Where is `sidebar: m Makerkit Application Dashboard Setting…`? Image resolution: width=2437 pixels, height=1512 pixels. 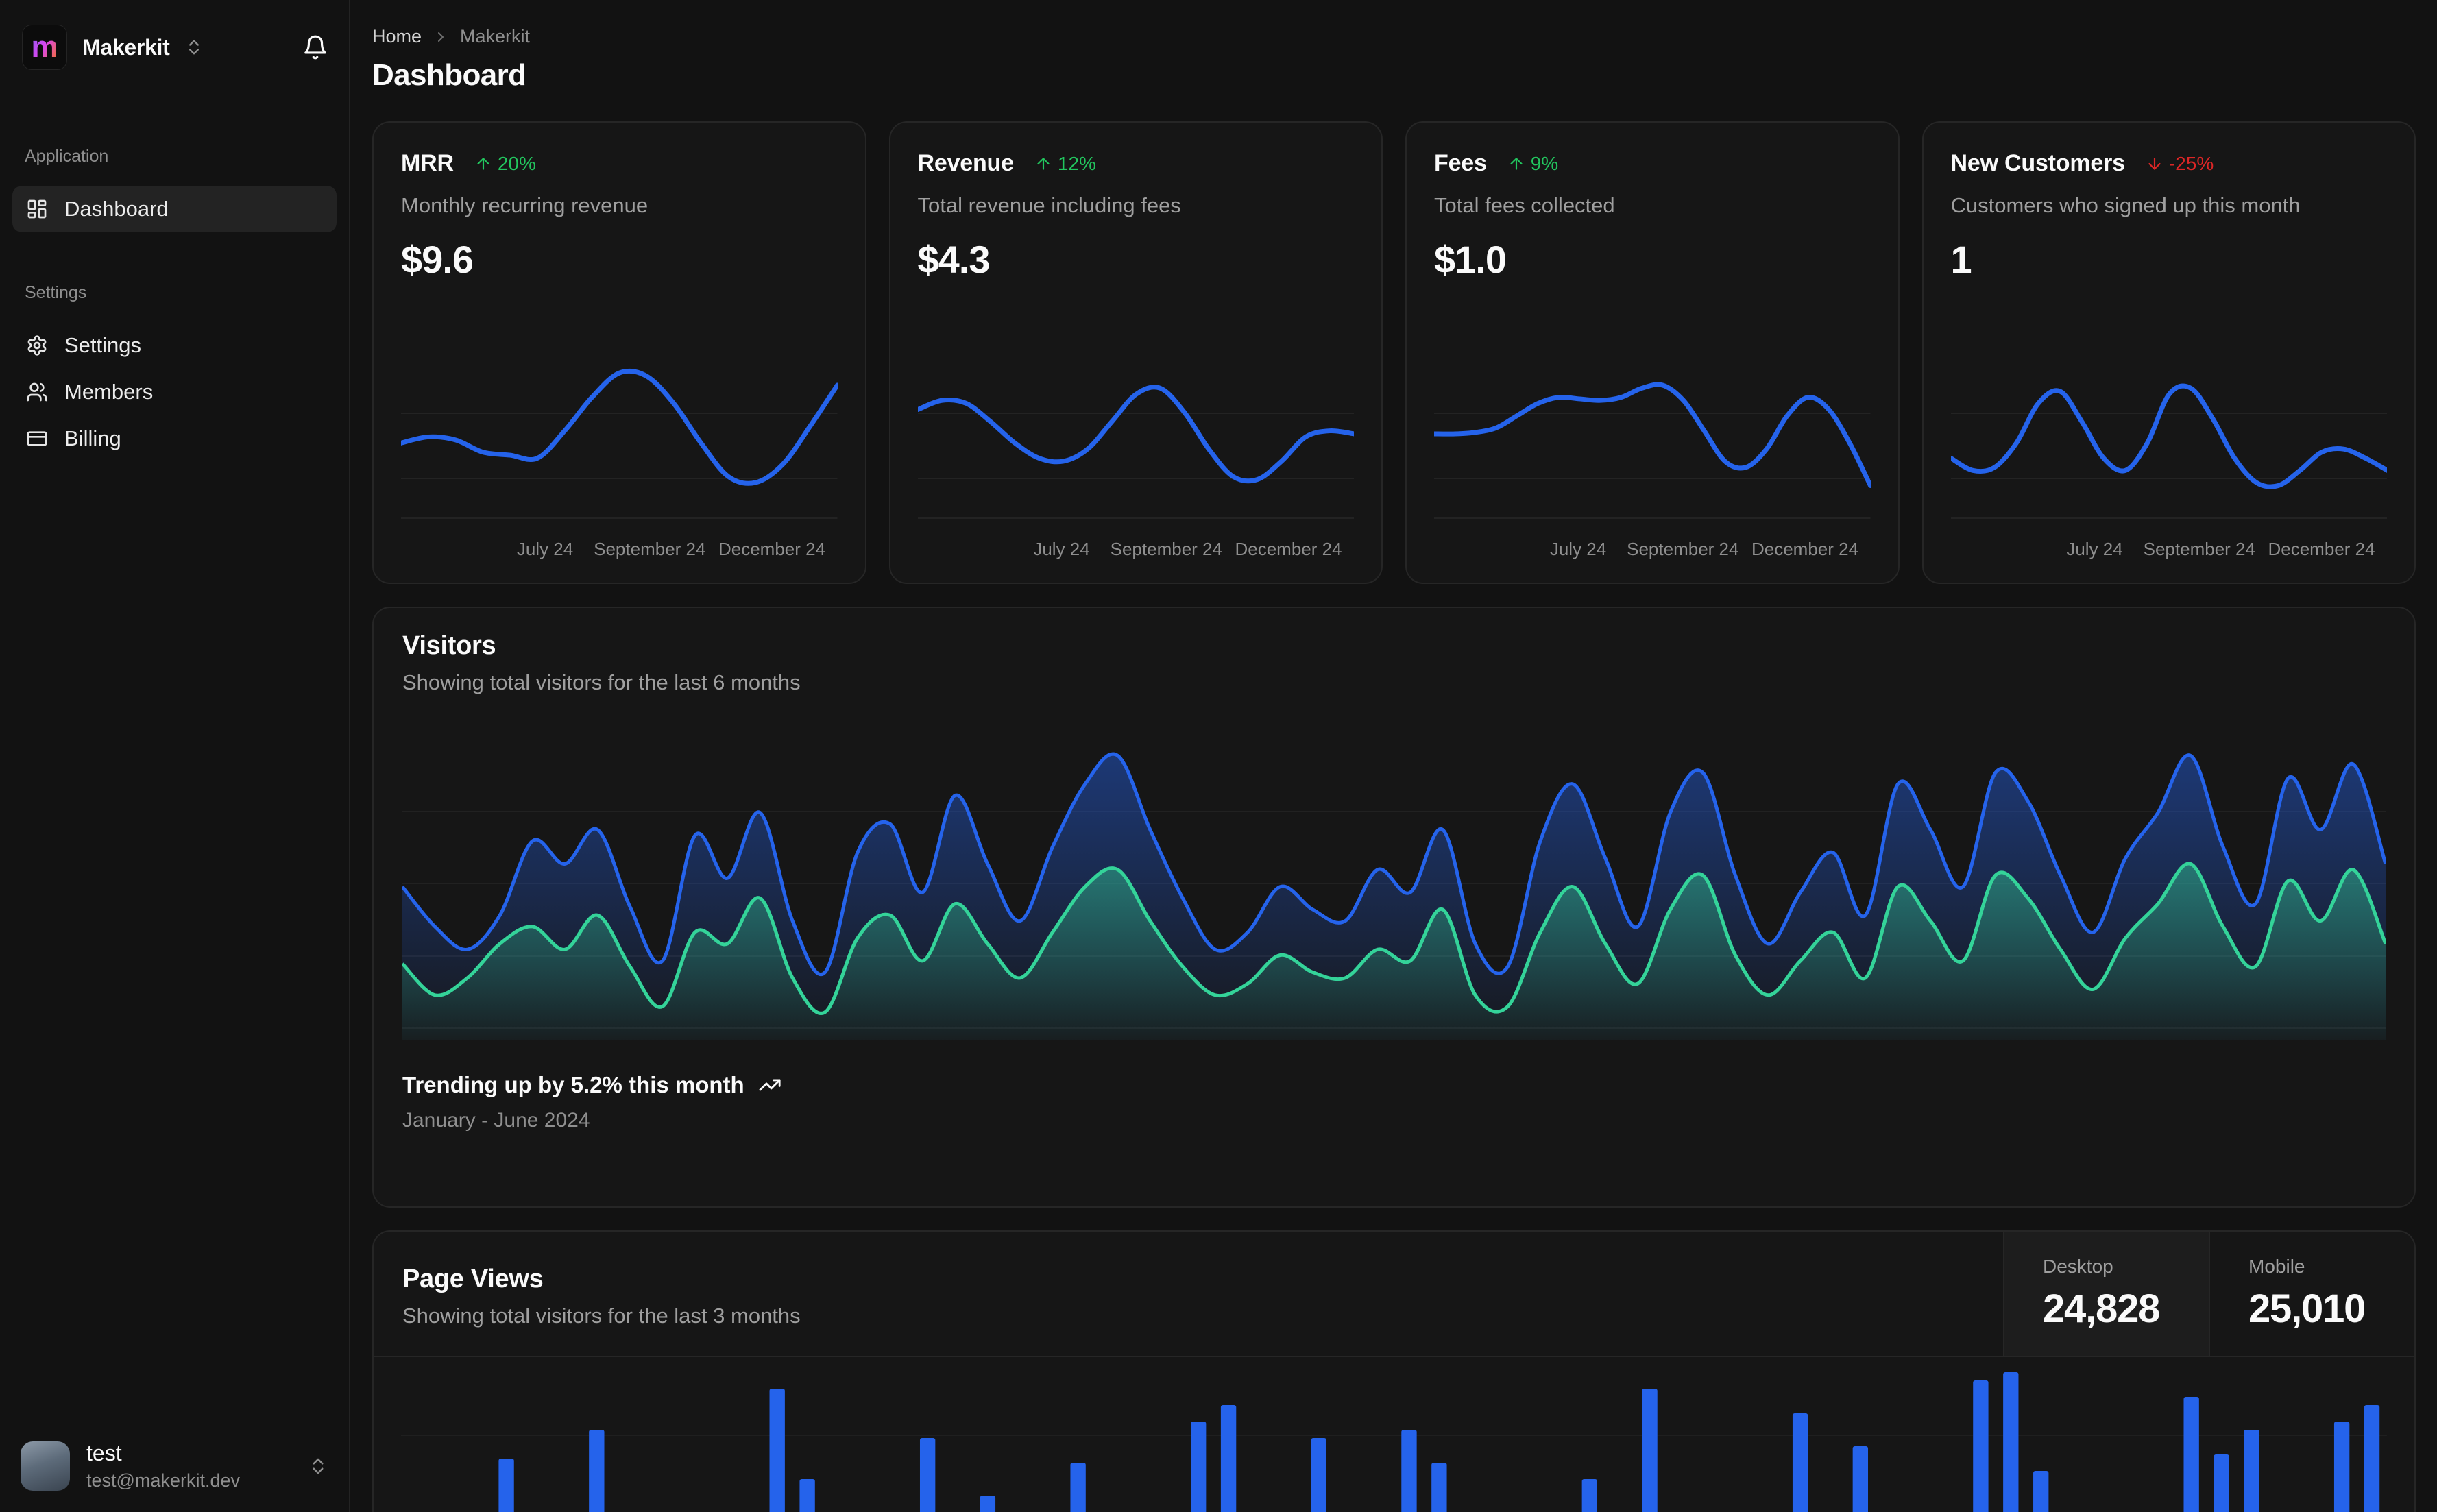 sidebar: m Makerkit Application Dashboard Setting… is located at coordinates (175, 756).